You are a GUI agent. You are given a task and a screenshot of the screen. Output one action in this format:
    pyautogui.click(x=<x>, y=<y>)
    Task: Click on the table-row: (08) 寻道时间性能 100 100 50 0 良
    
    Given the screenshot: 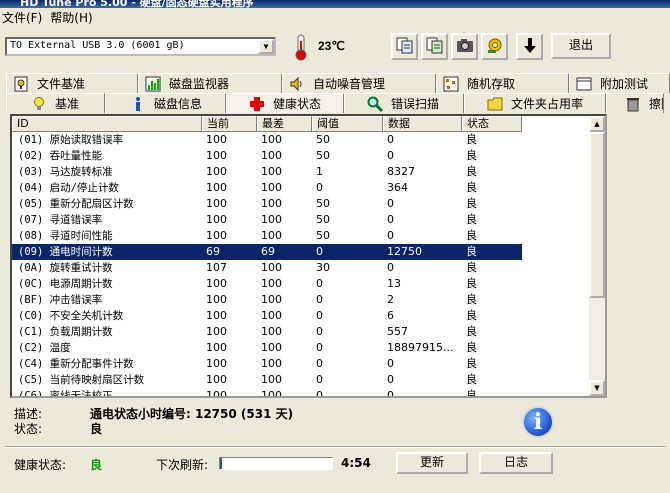 What is the action you would take?
    pyautogui.click(x=267, y=236)
    